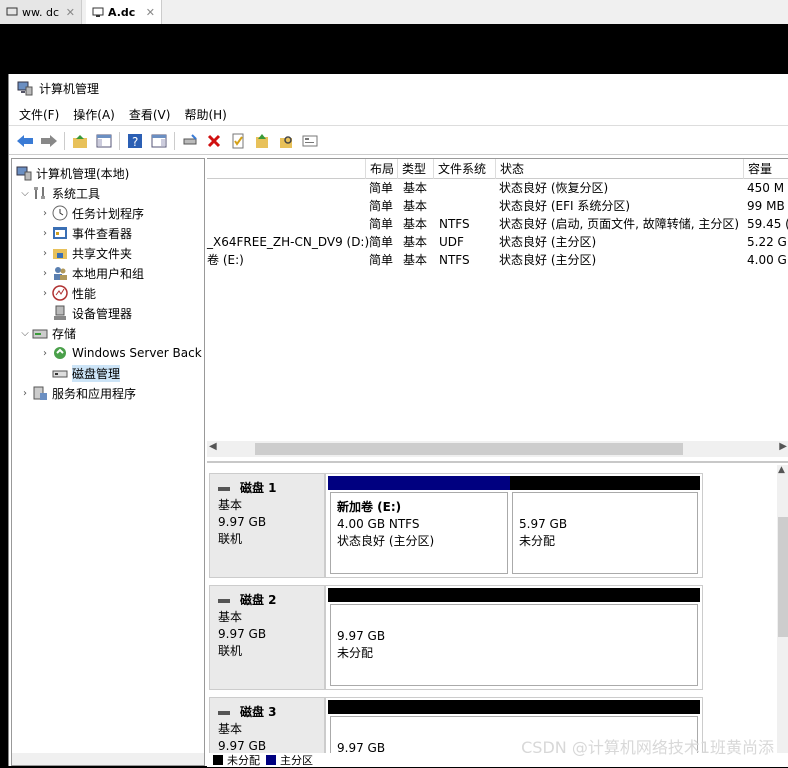 This screenshot has width=788, height=768. I want to click on back-arrow-icon, so click(25, 141).